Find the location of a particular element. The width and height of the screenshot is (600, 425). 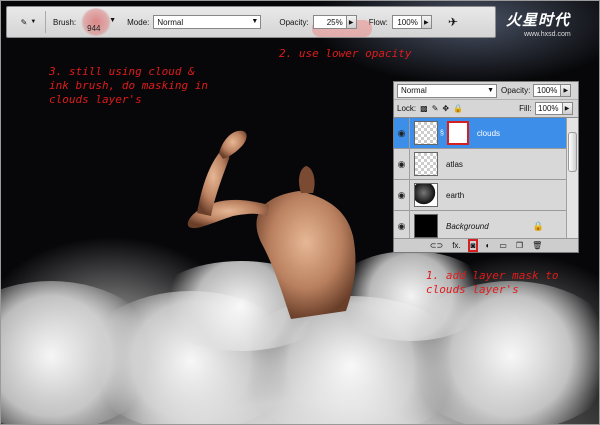

layer-name: earth is located at coordinates (455, 195).